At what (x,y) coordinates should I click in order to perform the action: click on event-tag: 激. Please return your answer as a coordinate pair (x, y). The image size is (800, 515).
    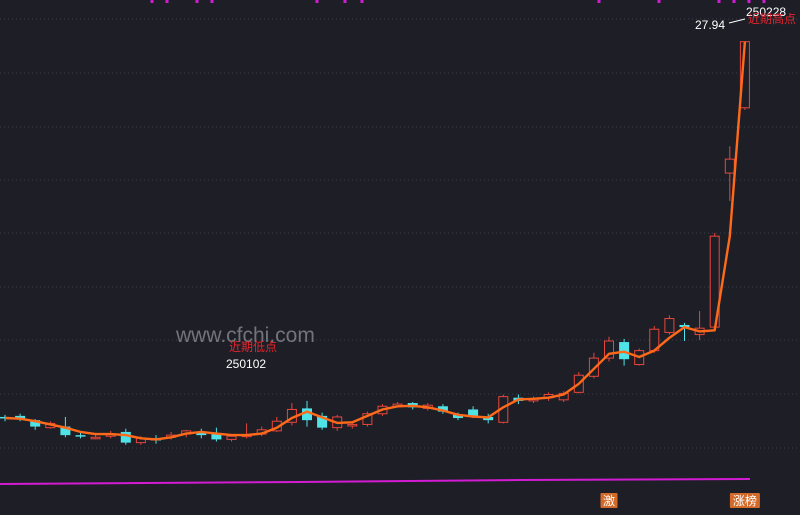
    Looking at the image, I should click on (609, 500).